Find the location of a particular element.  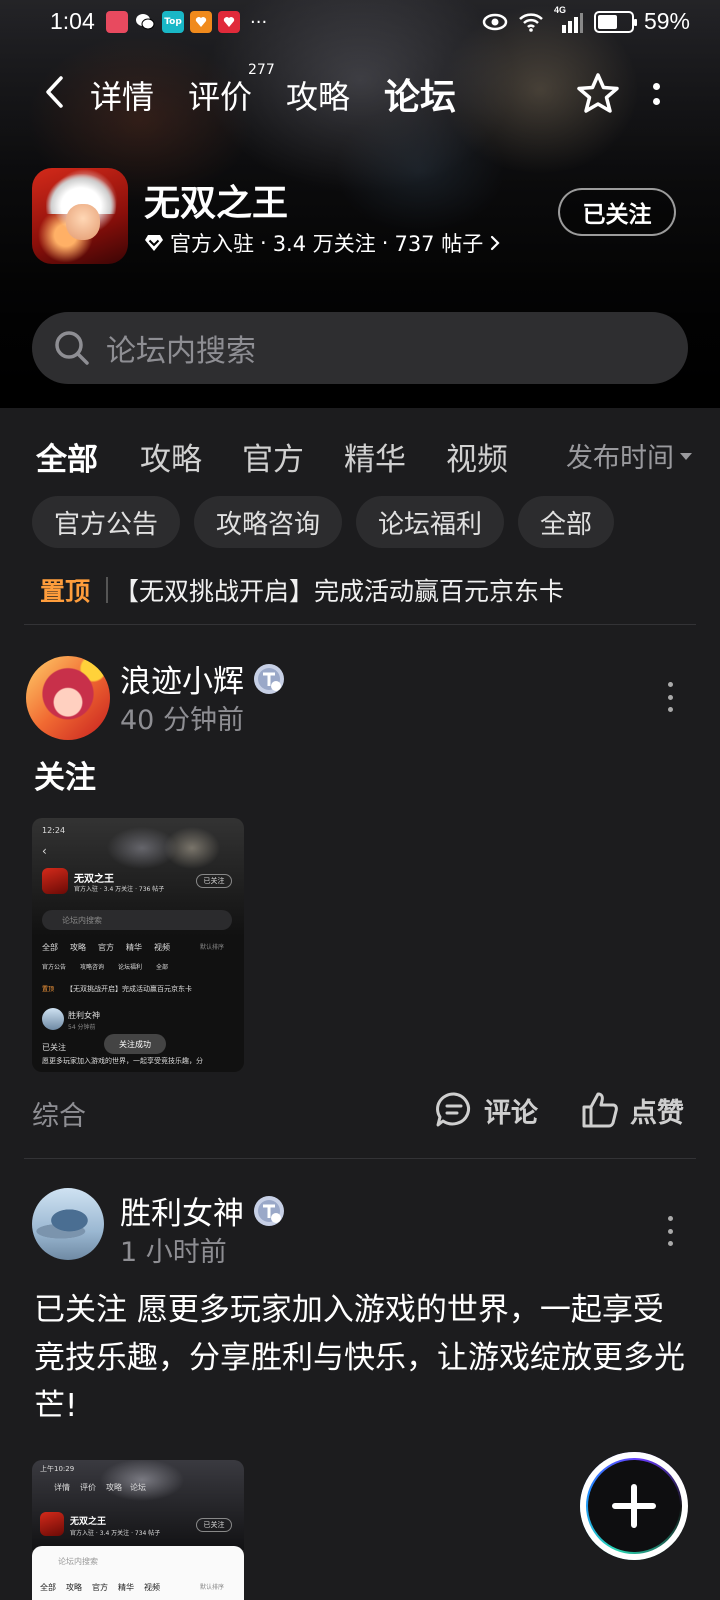

tab-guides: 攻略 is located at coordinates (318, 95).